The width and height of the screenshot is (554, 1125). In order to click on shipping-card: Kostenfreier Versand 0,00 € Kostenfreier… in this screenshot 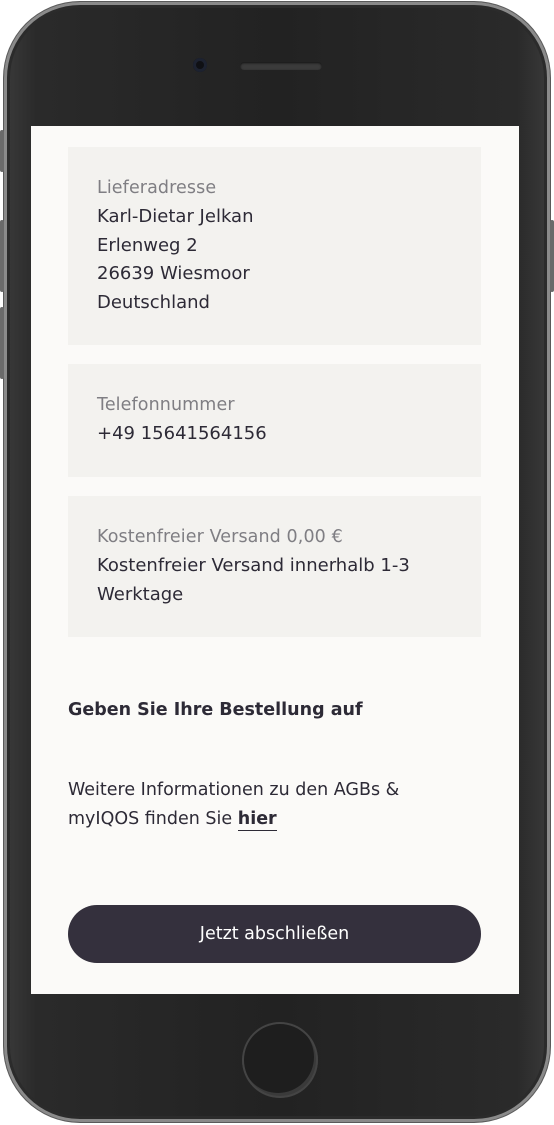, I will do `click(274, 566)`.